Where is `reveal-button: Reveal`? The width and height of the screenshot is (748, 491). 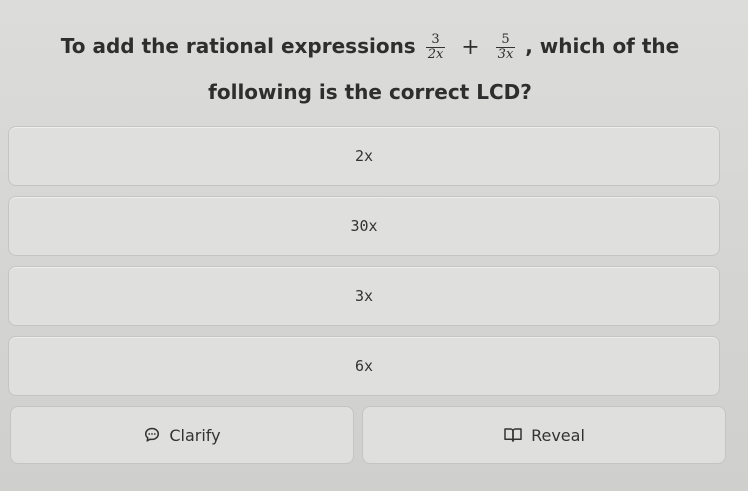
reveal-button: Reveal is located at coordinates (544, 435).